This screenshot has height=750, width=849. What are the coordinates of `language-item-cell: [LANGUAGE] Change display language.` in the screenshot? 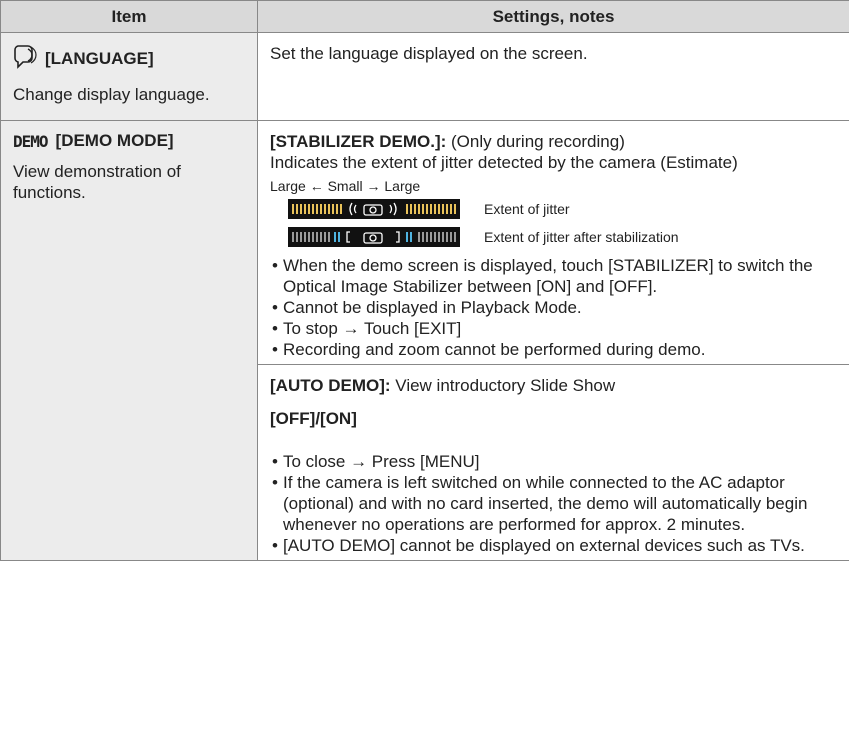 It's located at (129, 76).